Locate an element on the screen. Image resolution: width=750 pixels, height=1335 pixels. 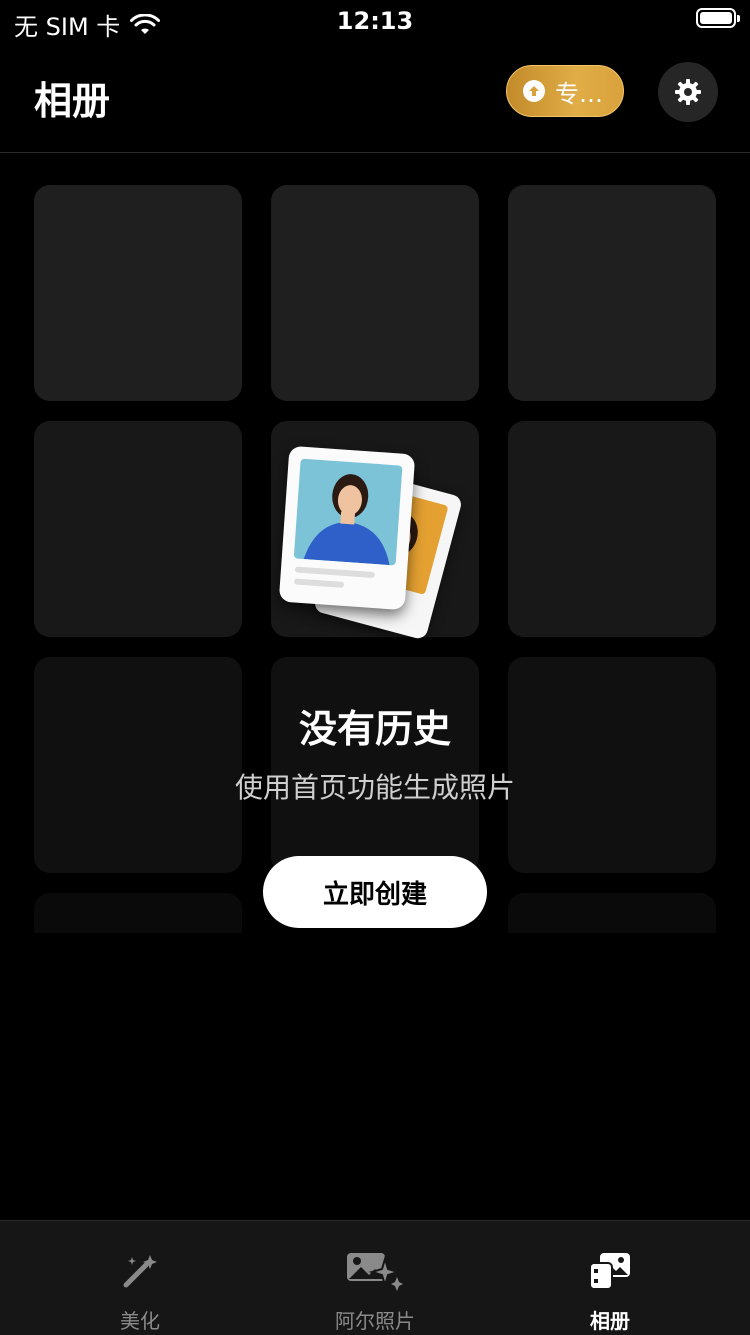
tab-beautify: 美化 is located at coordinates (140, 1278).